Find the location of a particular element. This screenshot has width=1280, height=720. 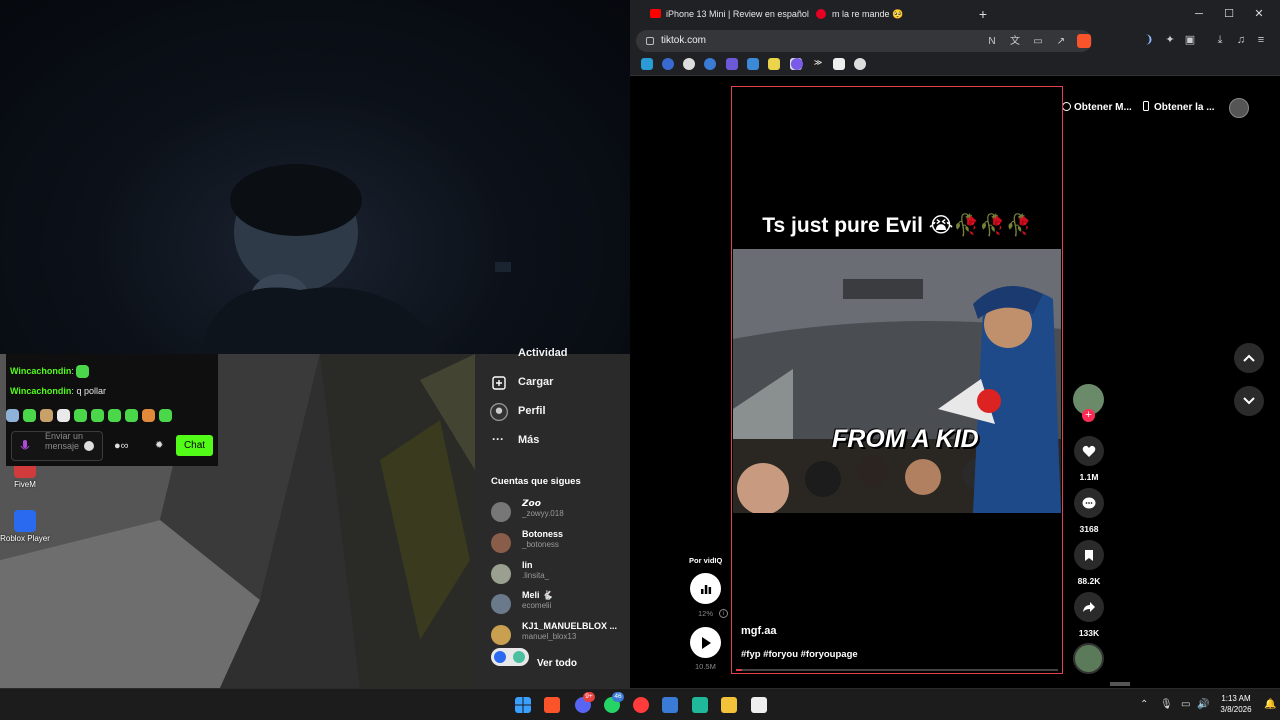

clock: 1:13 AM 3/8/2026 is located at coordinates (1236, 704).